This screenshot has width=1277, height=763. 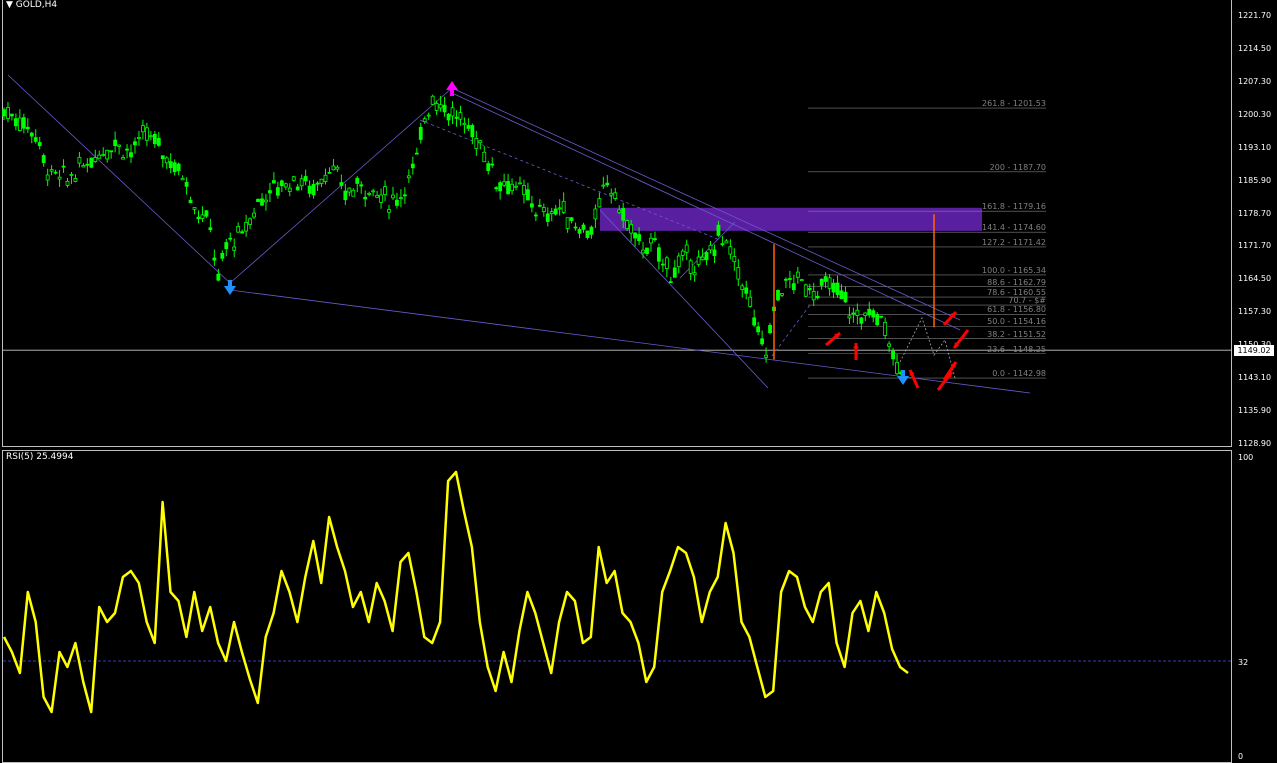 What do you see at coordinates (927, 347) in the screenshot?
I see `projection-path` at bounding box center [927, 347].